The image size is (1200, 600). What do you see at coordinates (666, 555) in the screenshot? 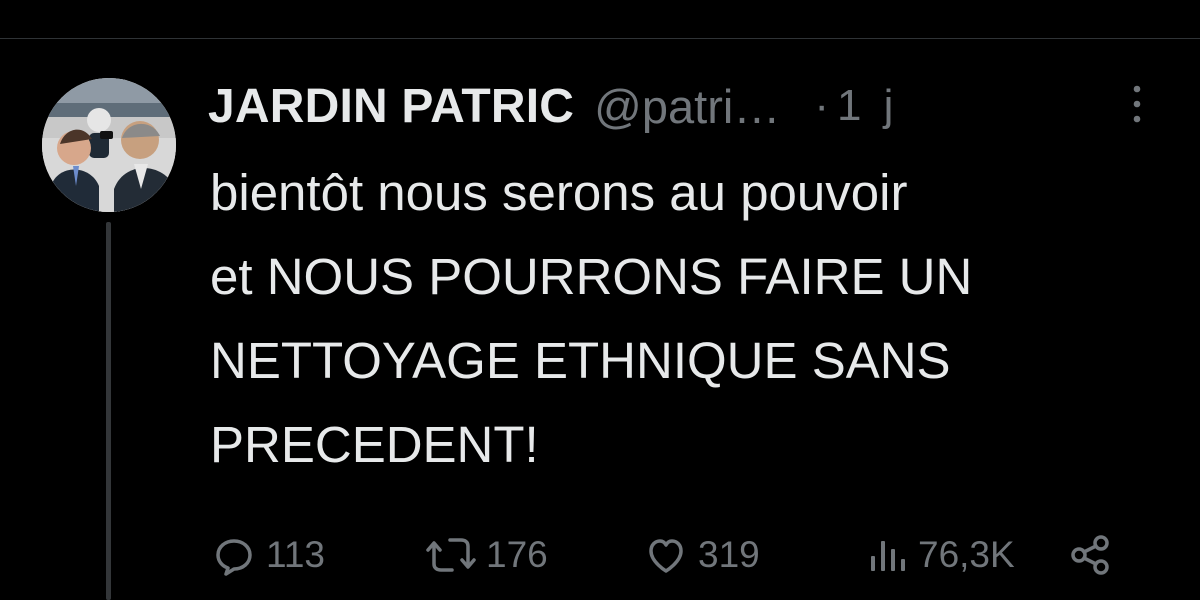
I see `heart-icon` at bounding box center [666, 555].